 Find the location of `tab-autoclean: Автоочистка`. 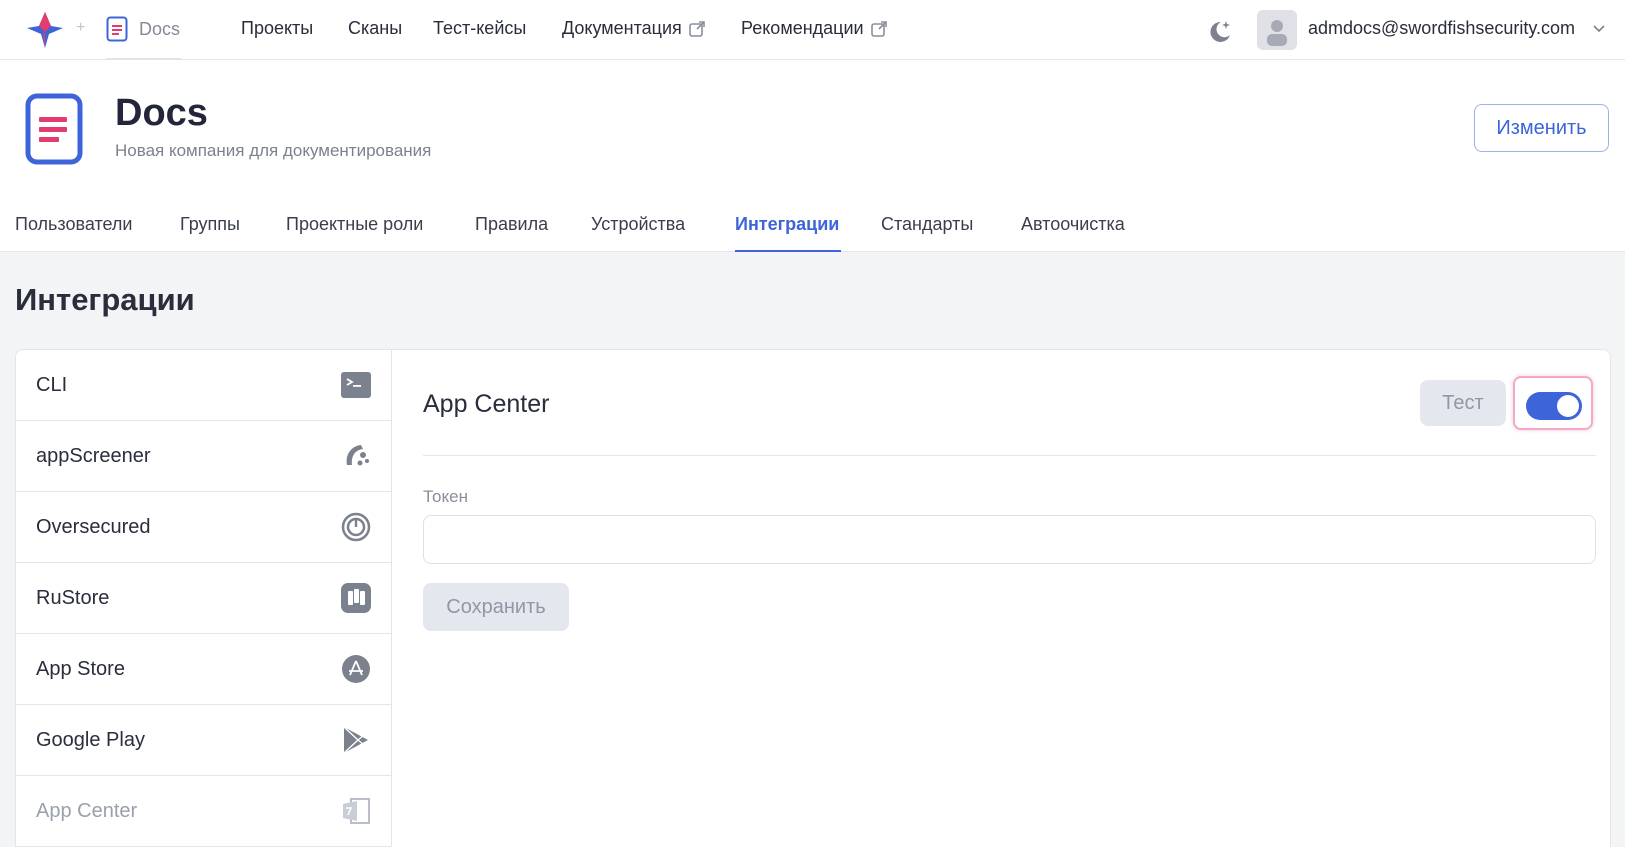

tab-autoclean: Автоочистка is located at coordinates (1073, 224).